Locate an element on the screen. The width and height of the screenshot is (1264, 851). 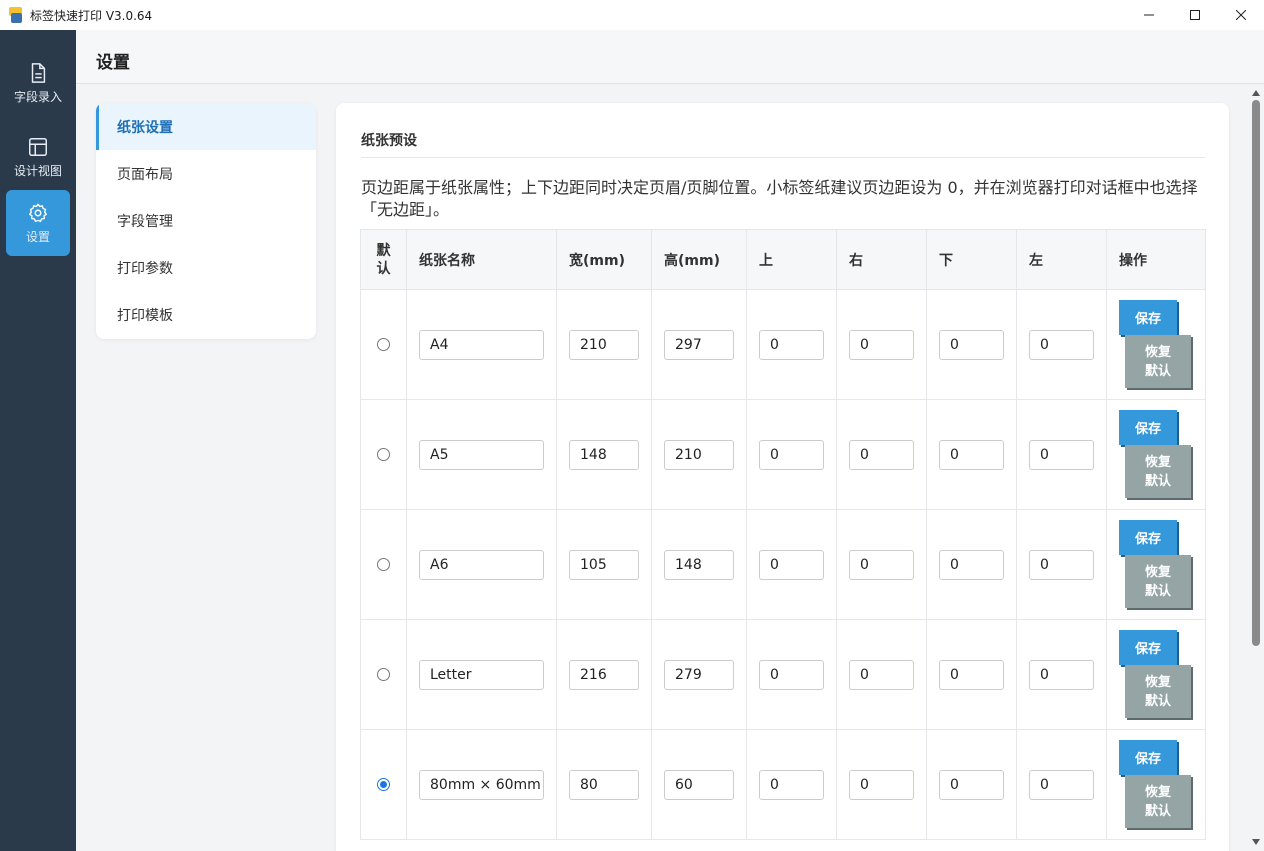
width-cell: 105 is located at coordinates (604, 564).